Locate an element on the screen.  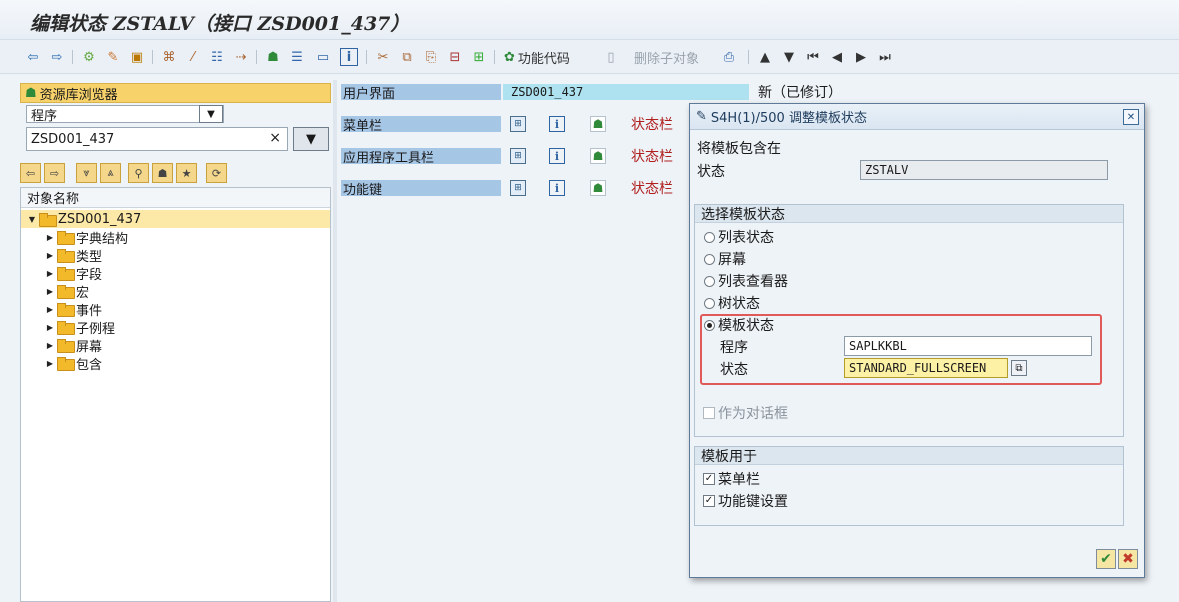
print-icon: ⎙ is located at coordinates (729, 57).